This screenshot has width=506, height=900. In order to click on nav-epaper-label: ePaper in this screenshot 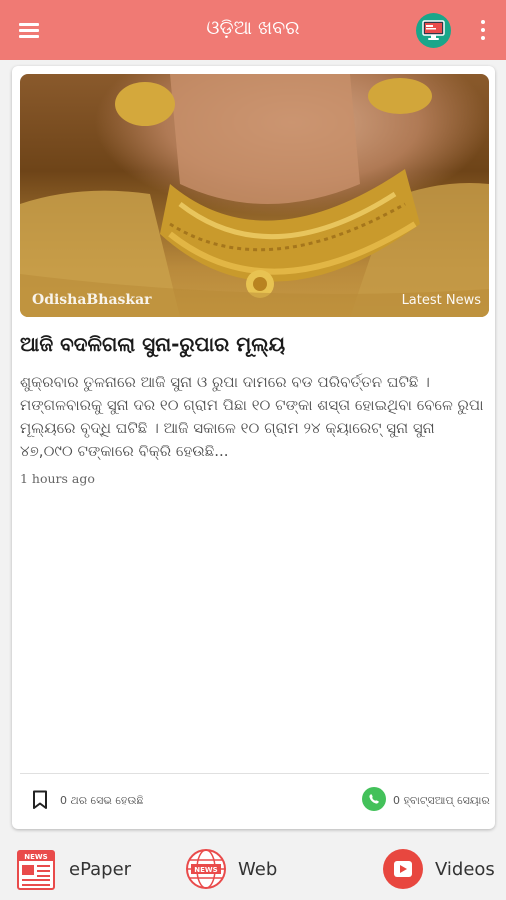, I will do `click(100, 869)`.